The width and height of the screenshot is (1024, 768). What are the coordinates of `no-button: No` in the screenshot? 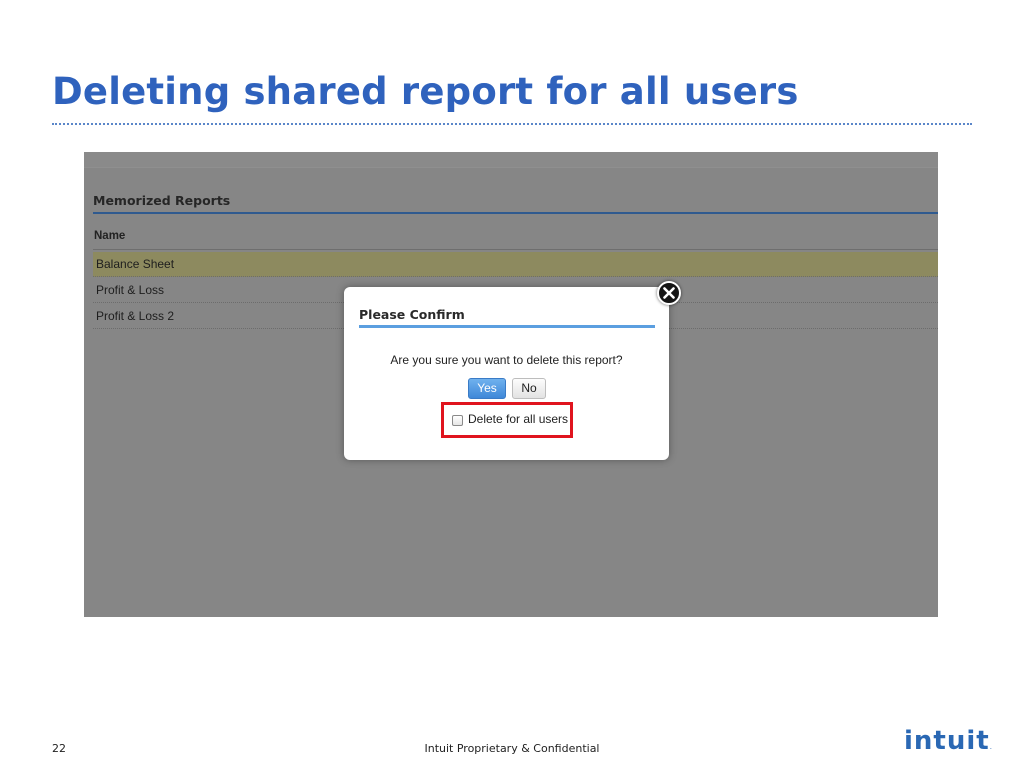 It's located at (529, 388).